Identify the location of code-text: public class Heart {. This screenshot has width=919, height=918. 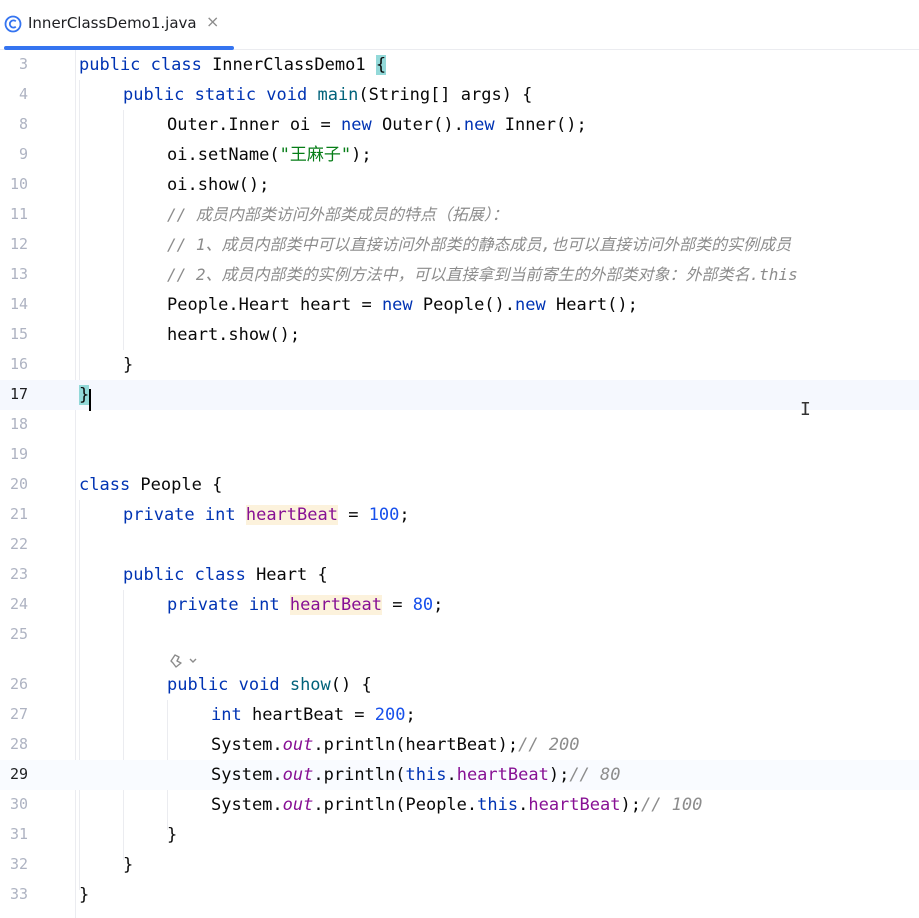
(225, 575).